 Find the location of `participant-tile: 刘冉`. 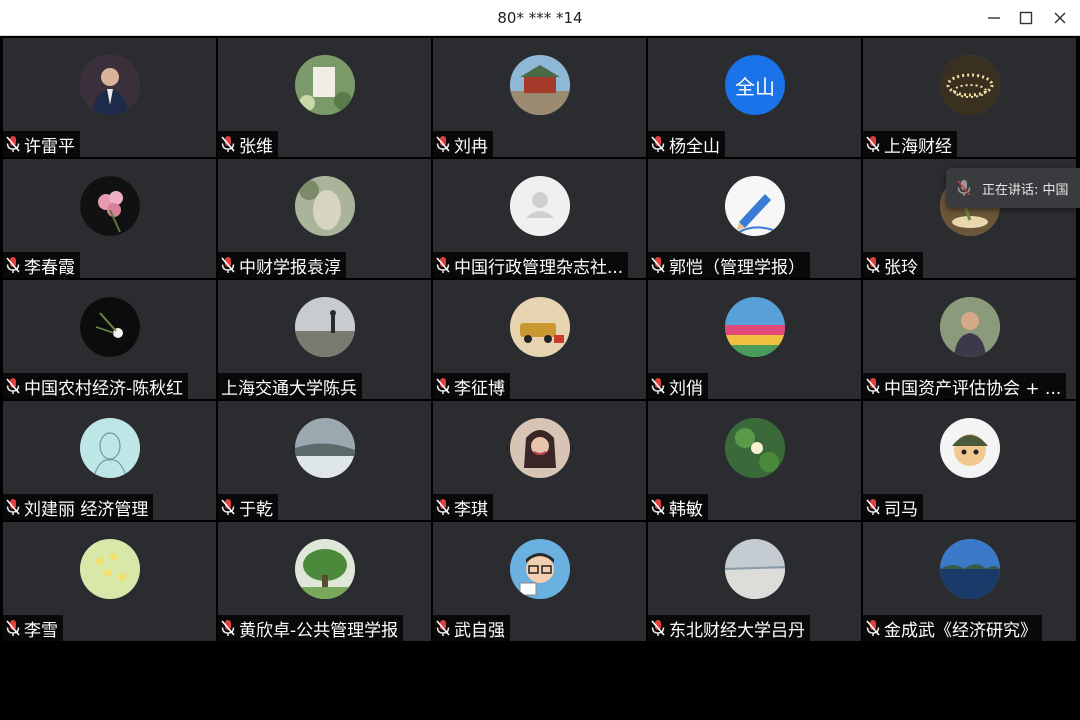

participant-tile: 刘冉 is located at coordinates (539, 97).